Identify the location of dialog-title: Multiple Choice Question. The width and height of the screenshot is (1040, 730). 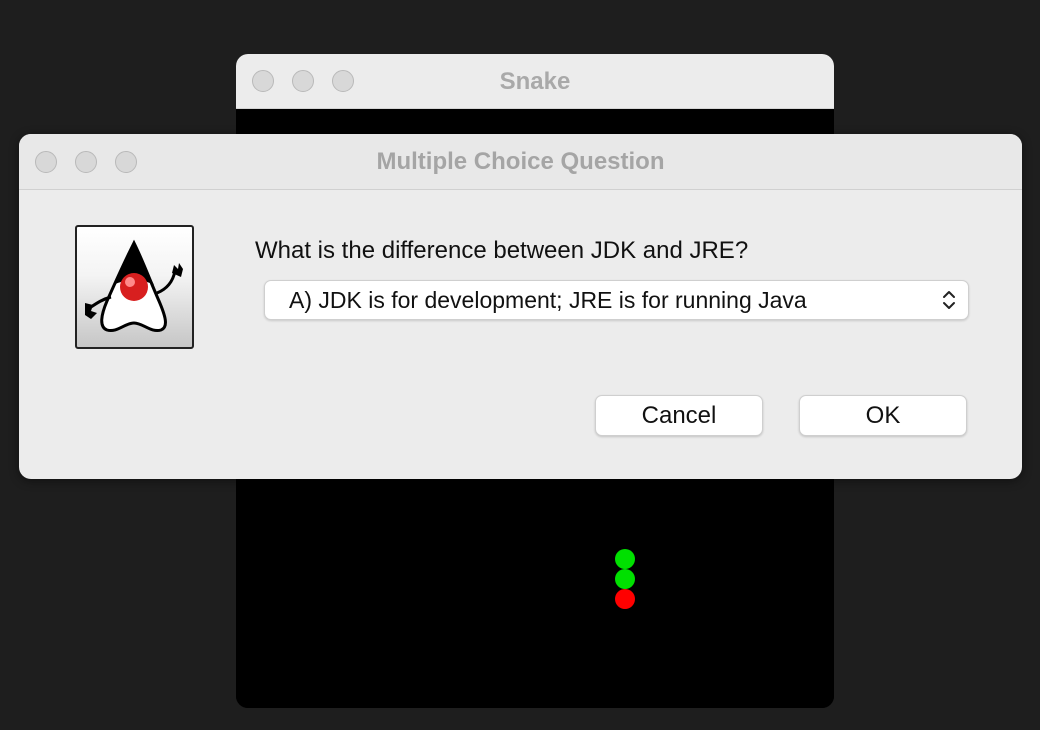
(520, 161).